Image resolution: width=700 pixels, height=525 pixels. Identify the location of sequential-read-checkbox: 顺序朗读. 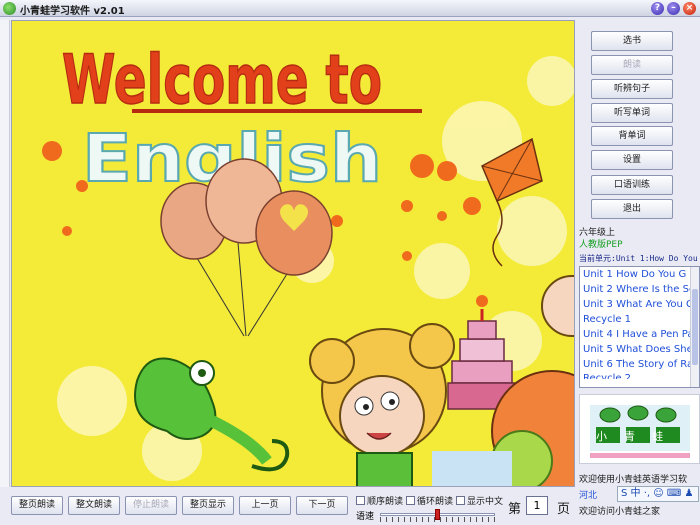
(379, 500).